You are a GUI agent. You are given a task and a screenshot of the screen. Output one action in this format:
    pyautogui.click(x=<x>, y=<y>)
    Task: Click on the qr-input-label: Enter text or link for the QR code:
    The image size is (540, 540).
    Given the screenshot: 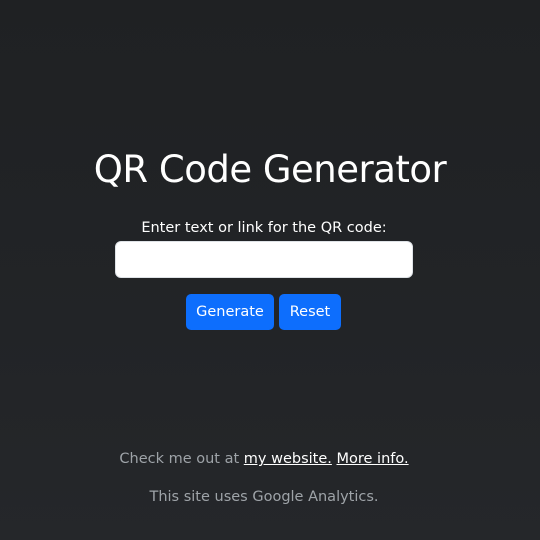 What is the action you would take?
    pyautogui.click(x=264, y=228)
    